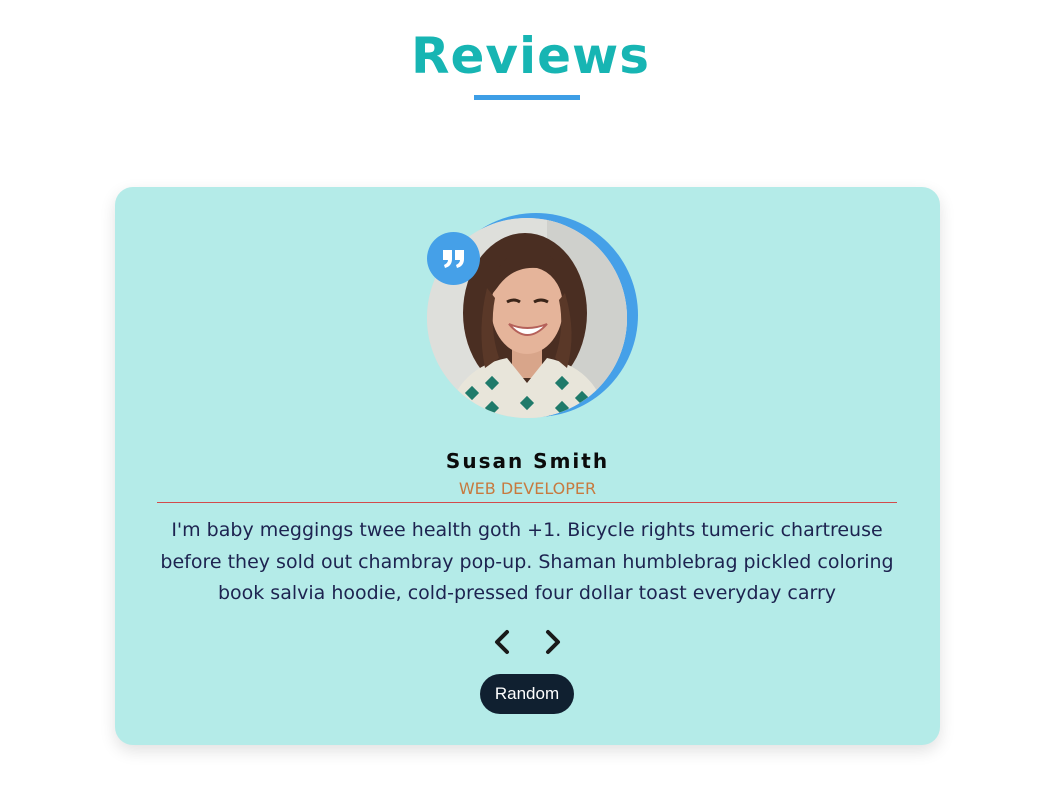  What do you see at coordinates (530, 56) in the screenshot?
I see `page-title: Reviews` at bounding box center [530, 56].